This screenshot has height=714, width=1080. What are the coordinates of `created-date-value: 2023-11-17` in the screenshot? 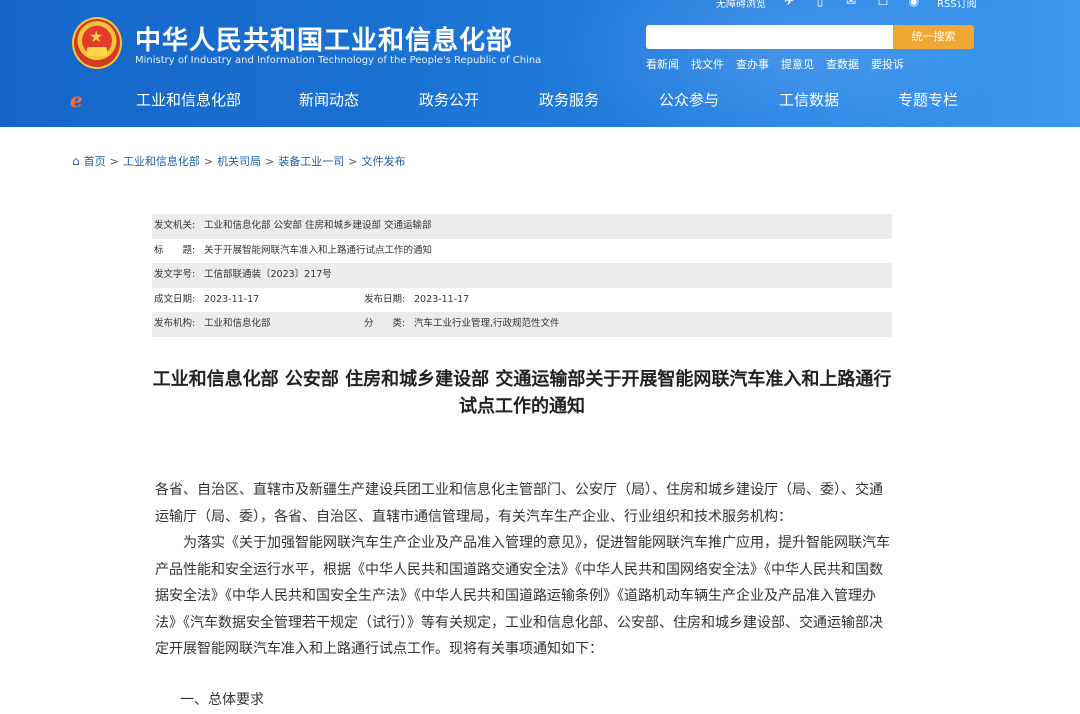 It's located at (232, 299).